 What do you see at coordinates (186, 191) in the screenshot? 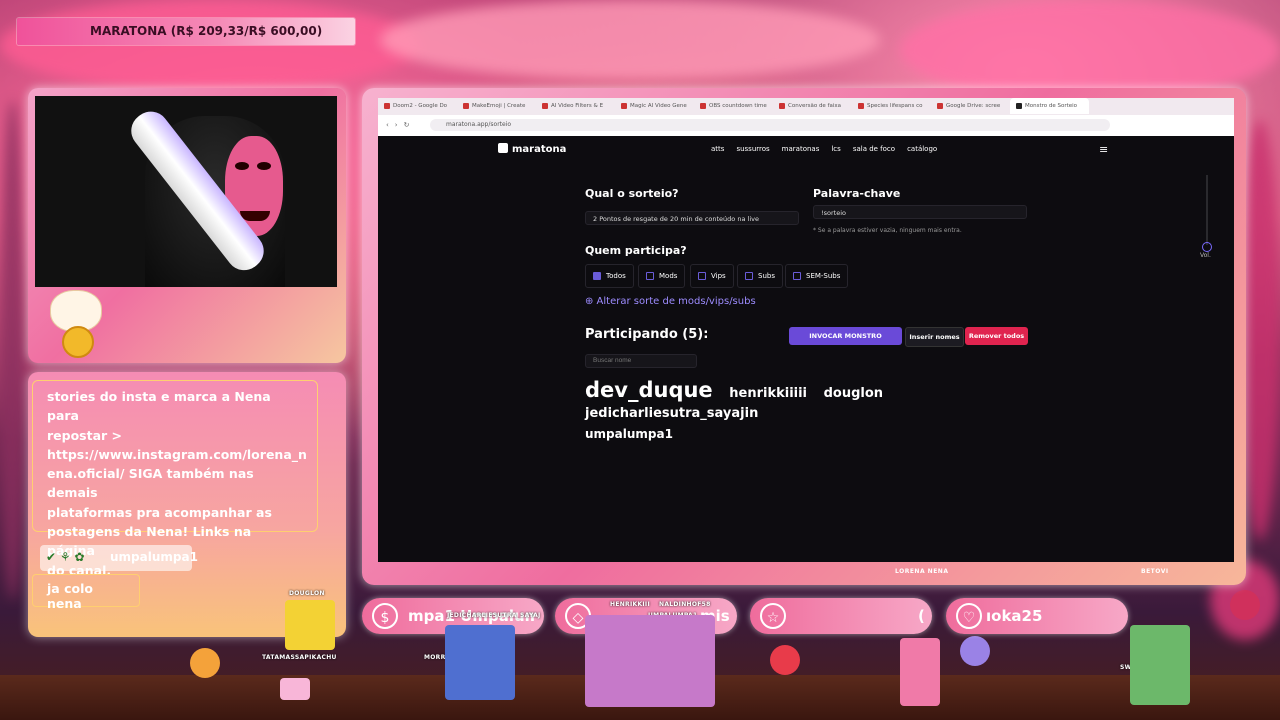
I see `webcam-feed` at bounding box center [186, 191].